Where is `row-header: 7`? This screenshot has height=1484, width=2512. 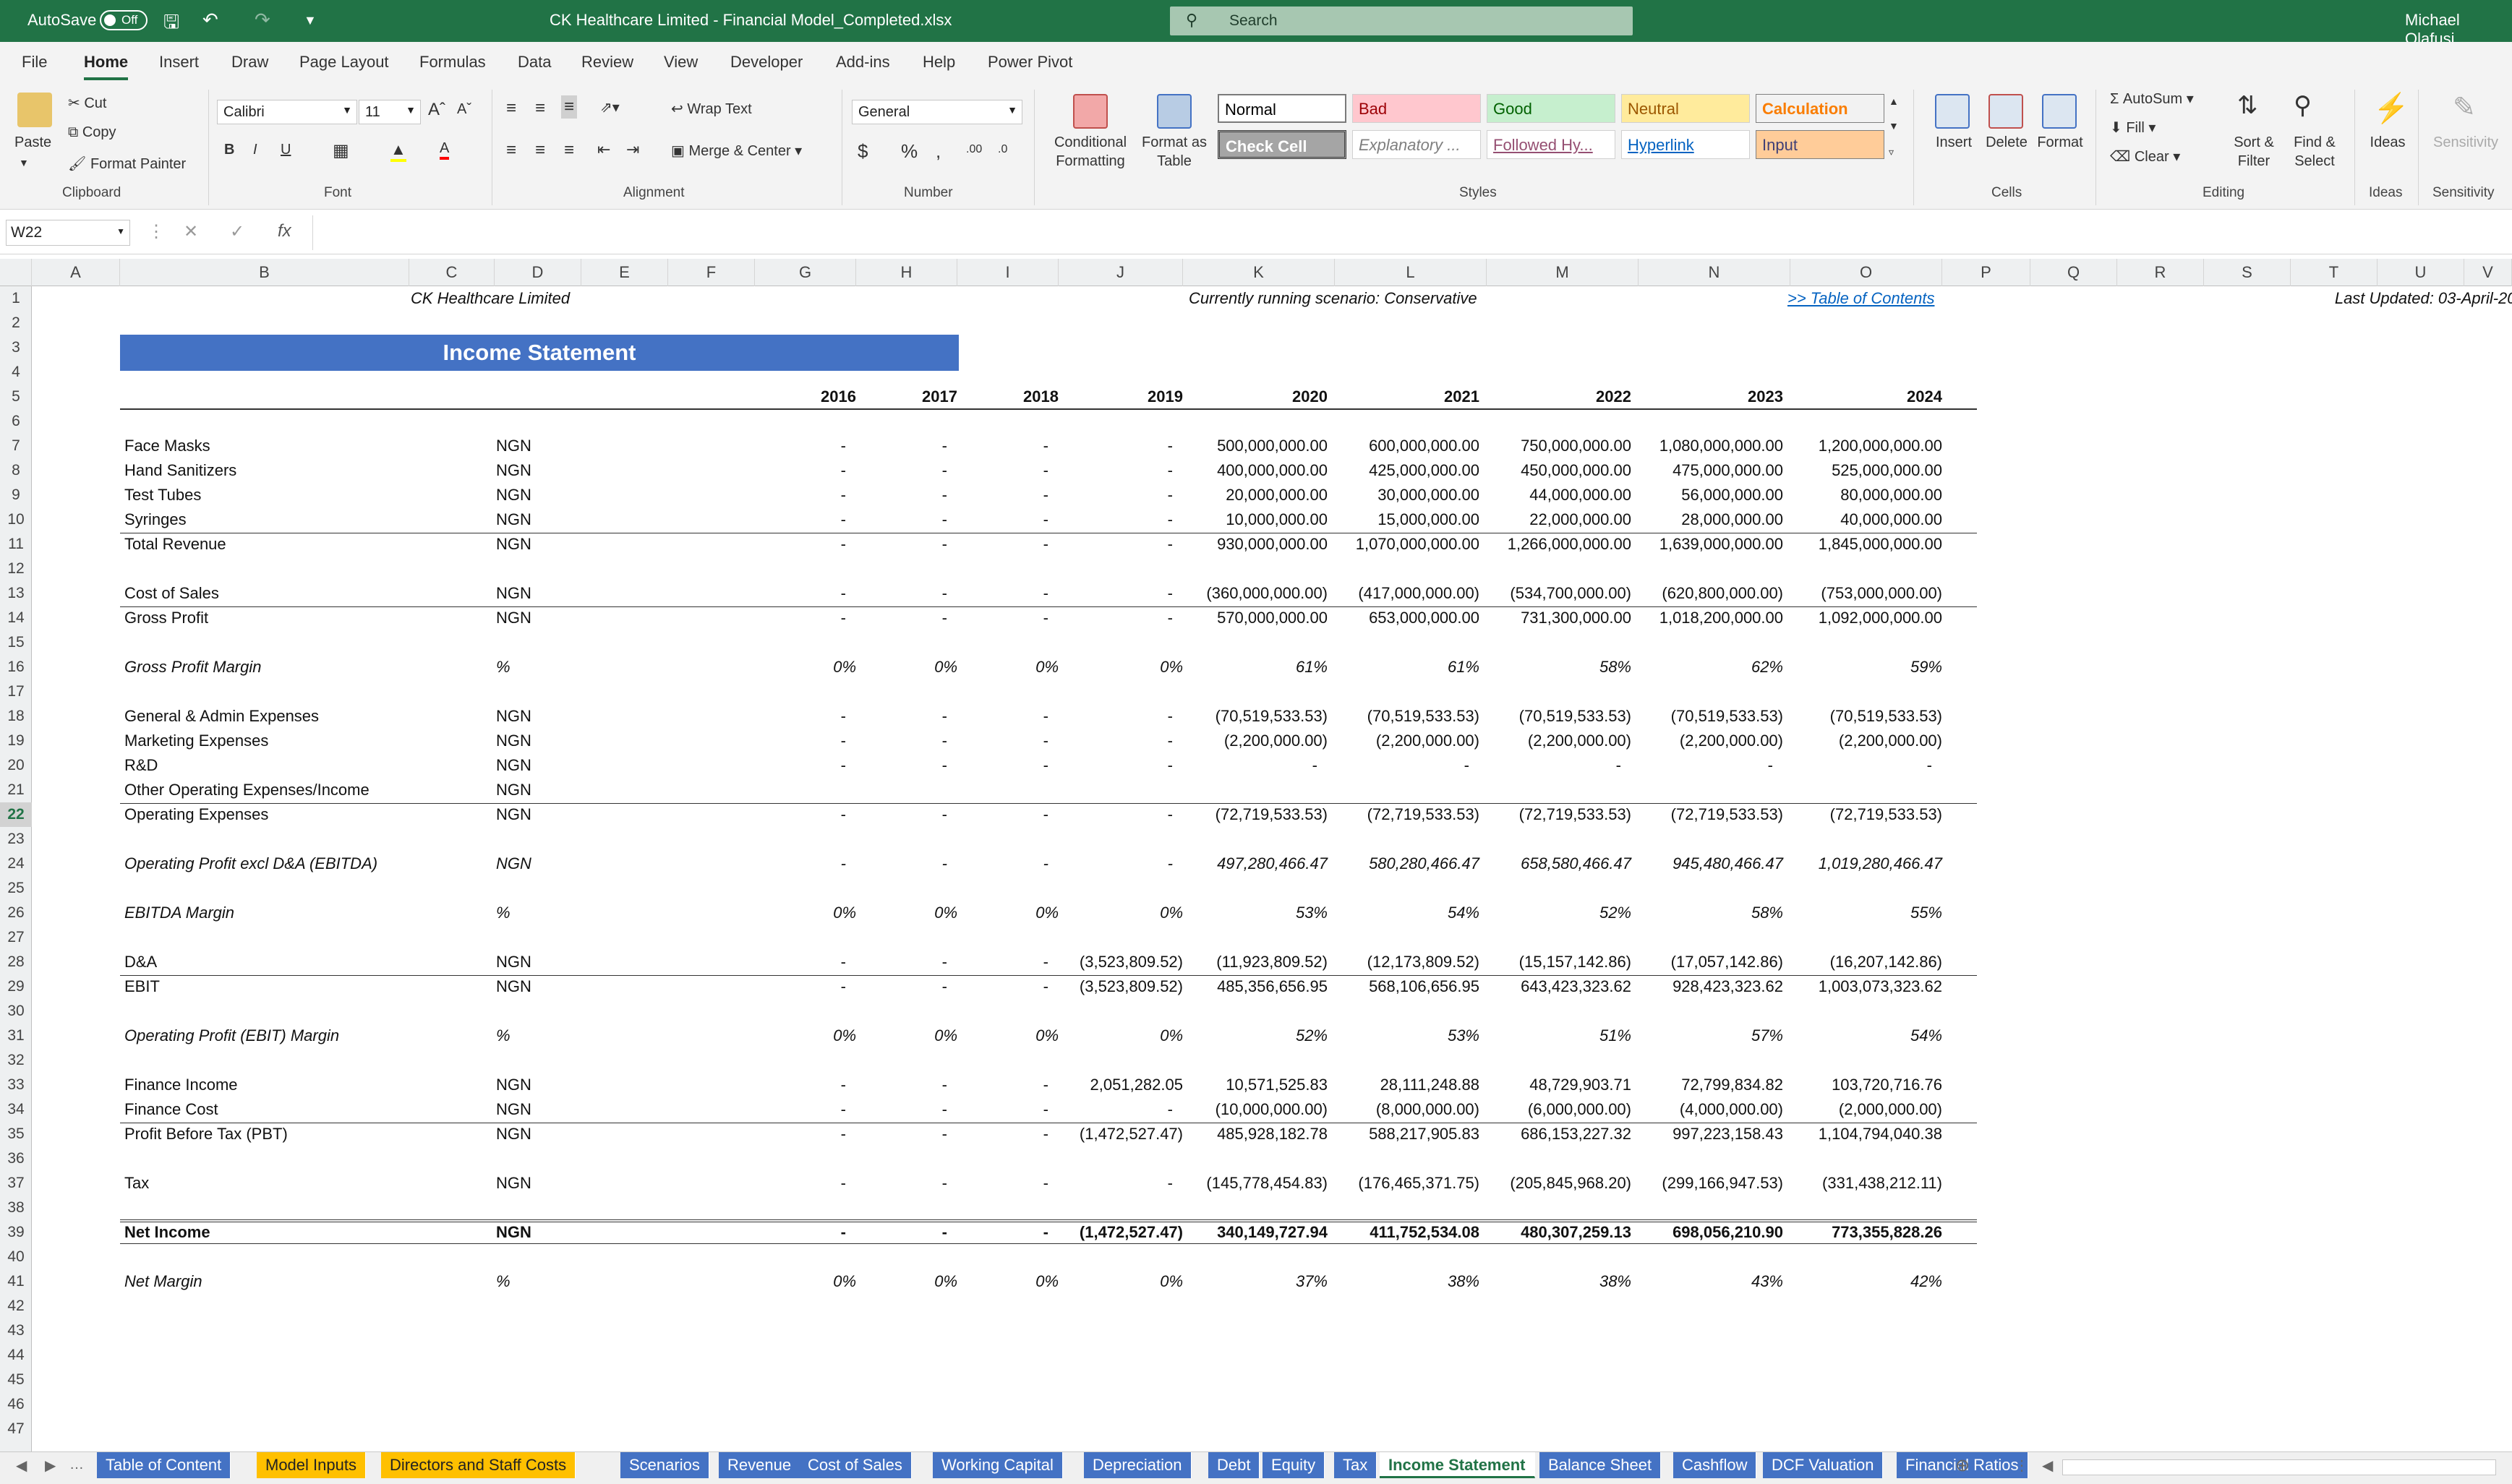
row-header: 7 is located at coordinates (16, 446).